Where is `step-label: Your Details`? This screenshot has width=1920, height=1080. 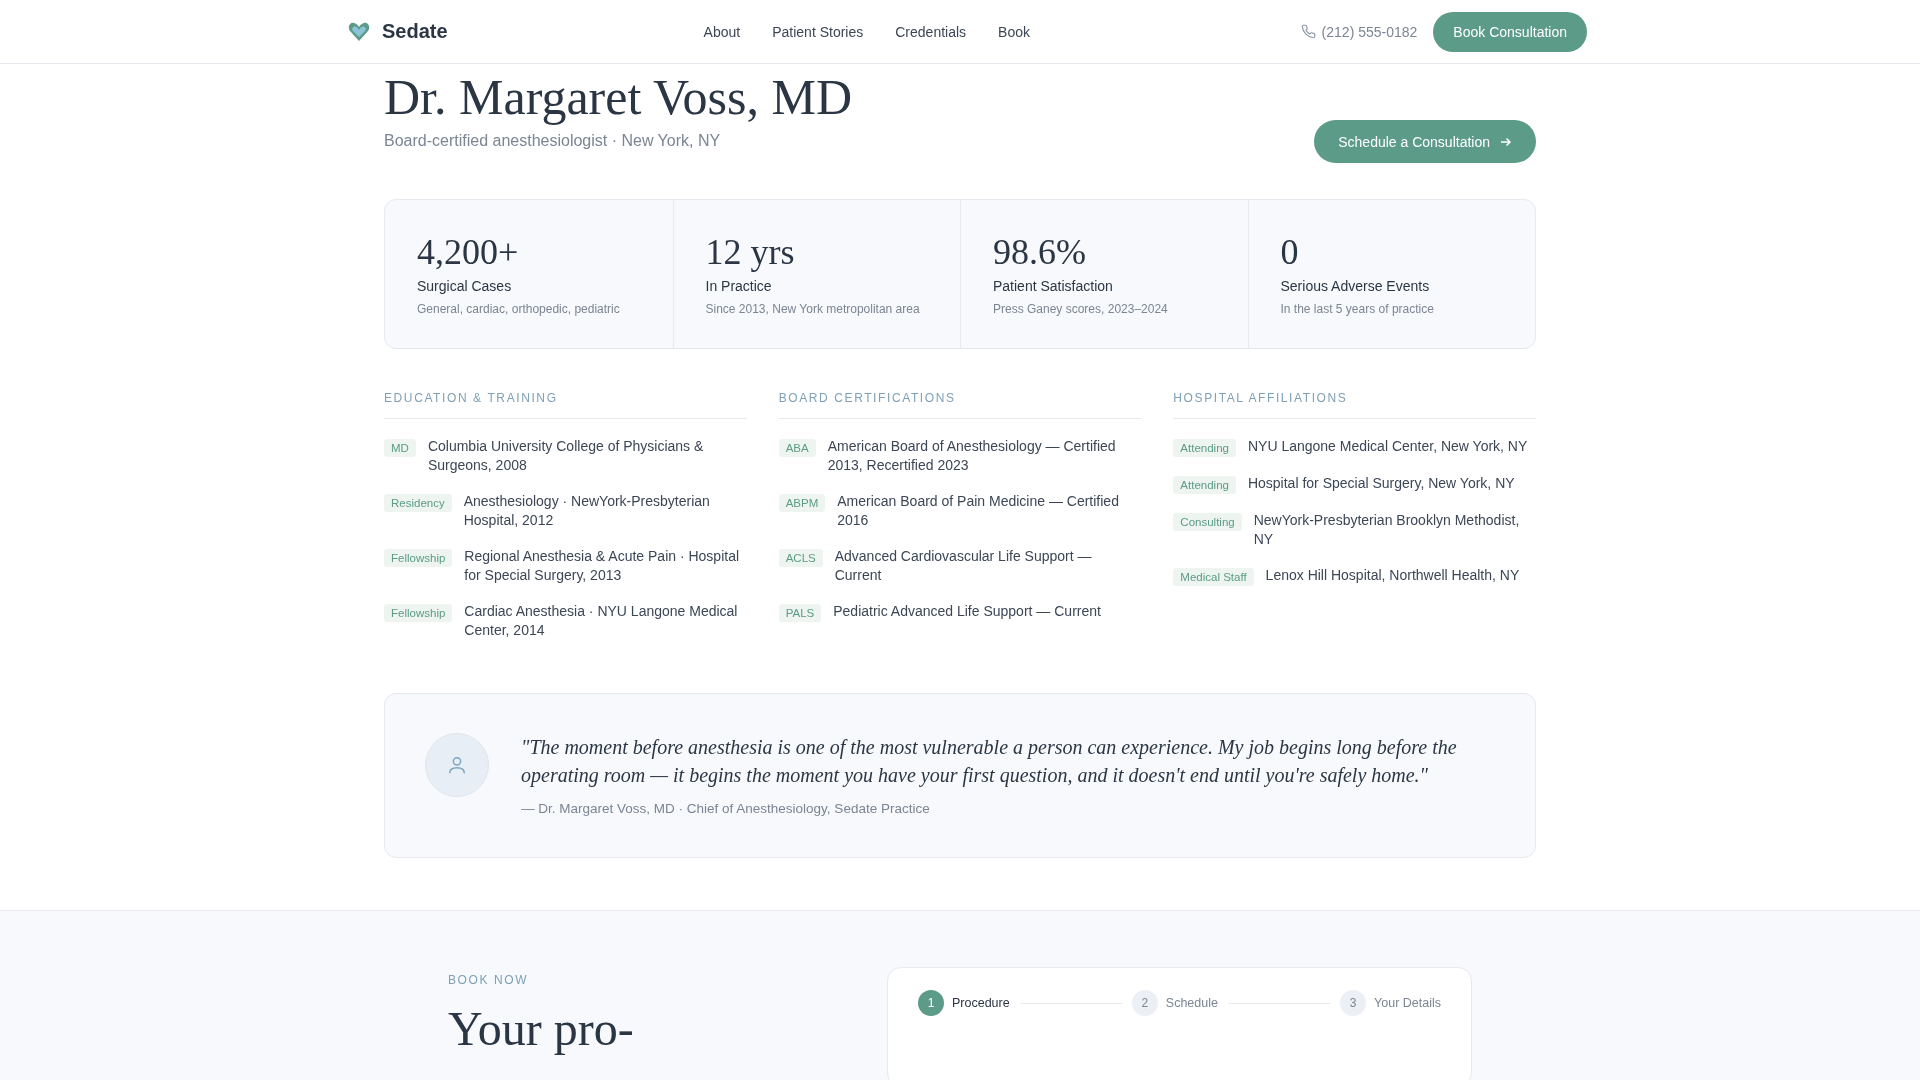 step-label: Your Details is located at coordinates (1407, 1003).